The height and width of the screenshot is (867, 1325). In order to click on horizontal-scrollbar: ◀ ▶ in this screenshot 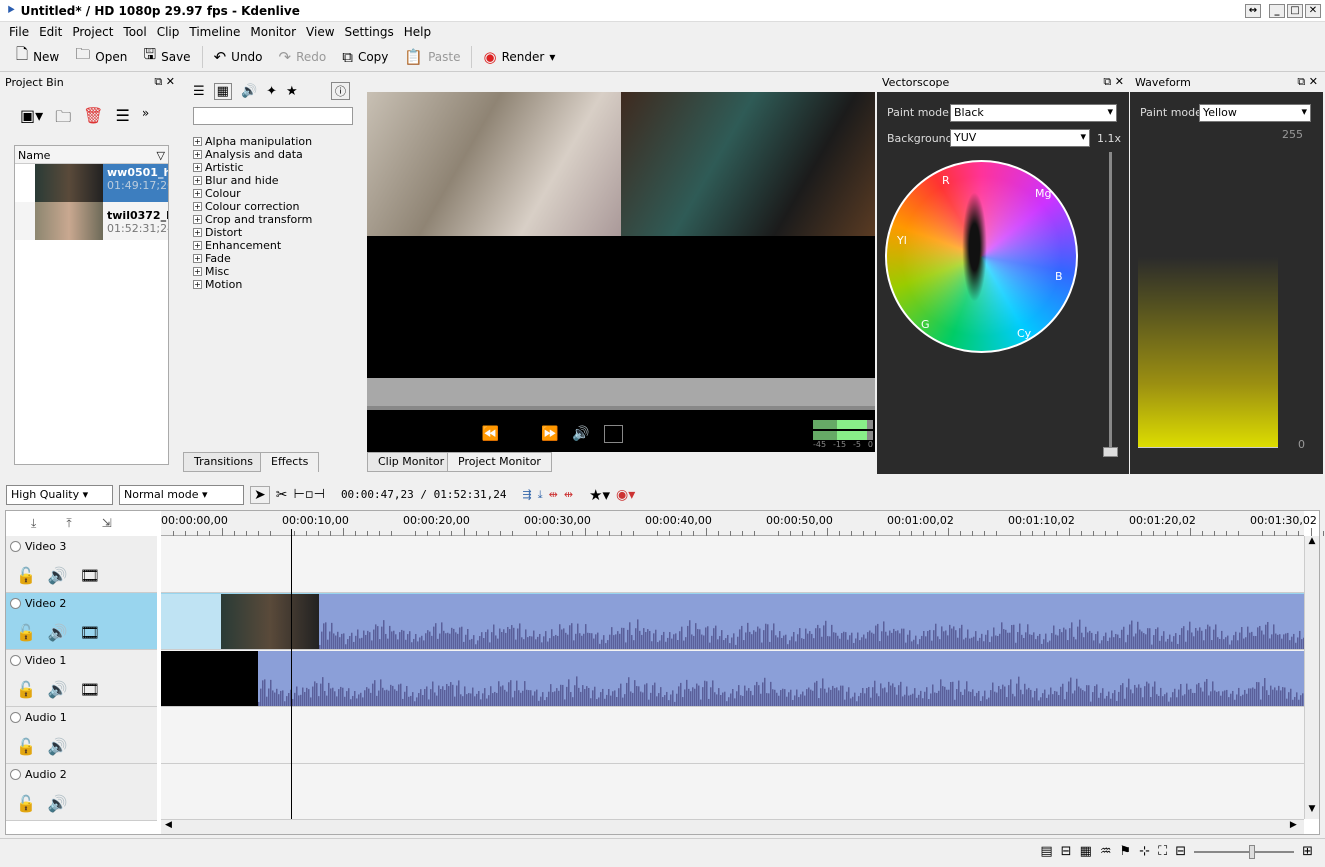, I will do `click(732, 826)`.